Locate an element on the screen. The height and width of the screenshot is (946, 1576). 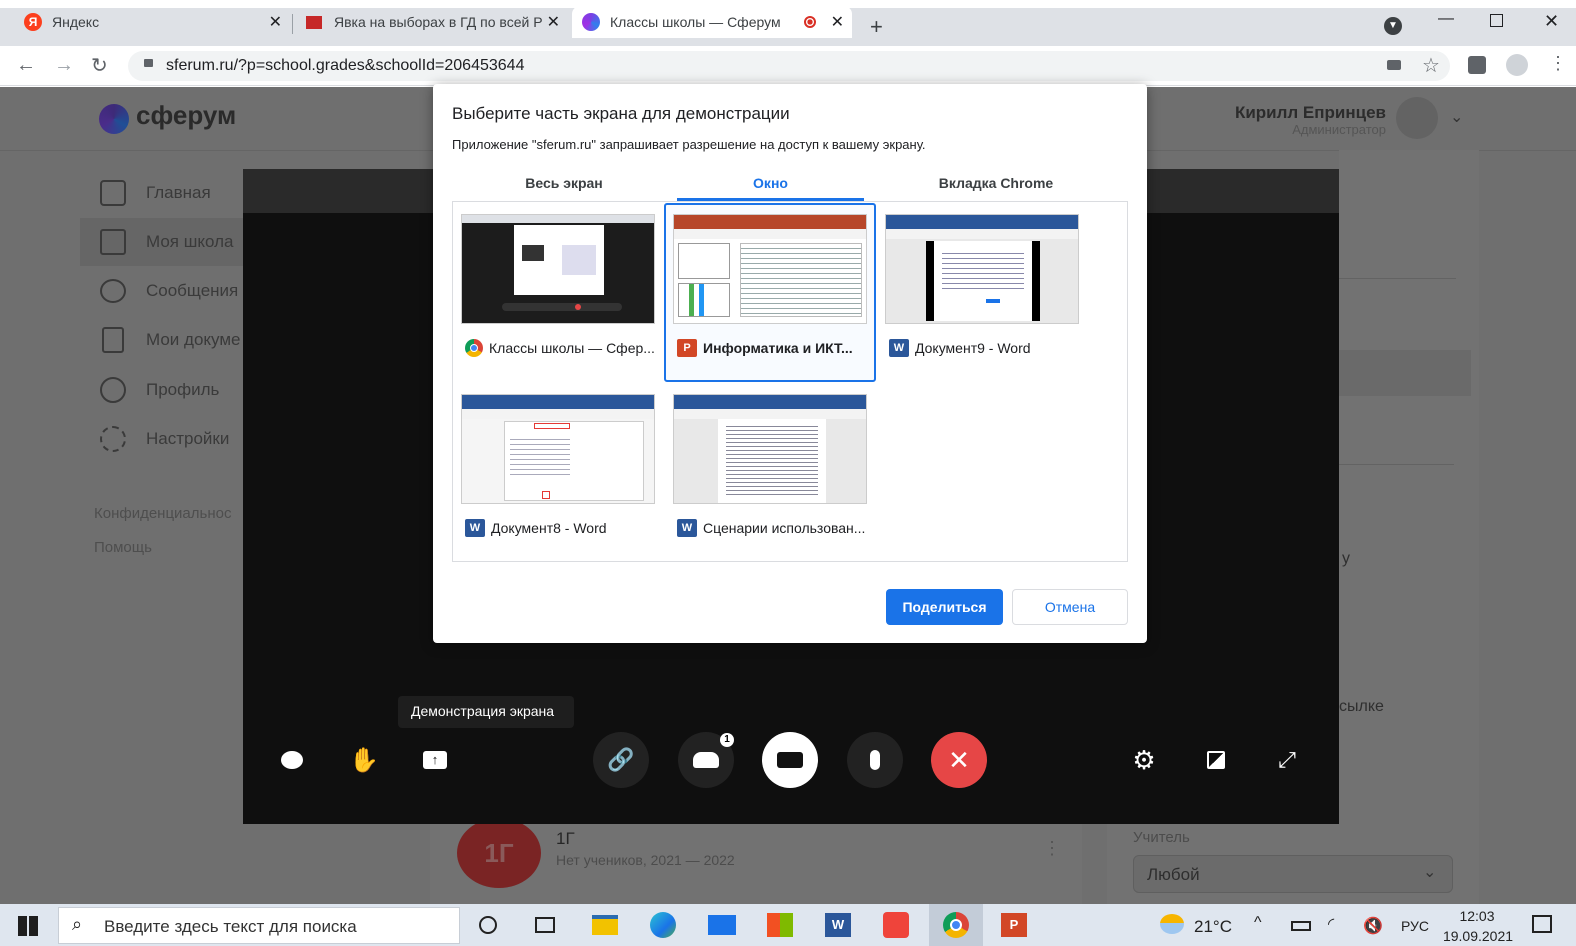
panel-link-fragment: сылке is located at coordinates (1361, 707).